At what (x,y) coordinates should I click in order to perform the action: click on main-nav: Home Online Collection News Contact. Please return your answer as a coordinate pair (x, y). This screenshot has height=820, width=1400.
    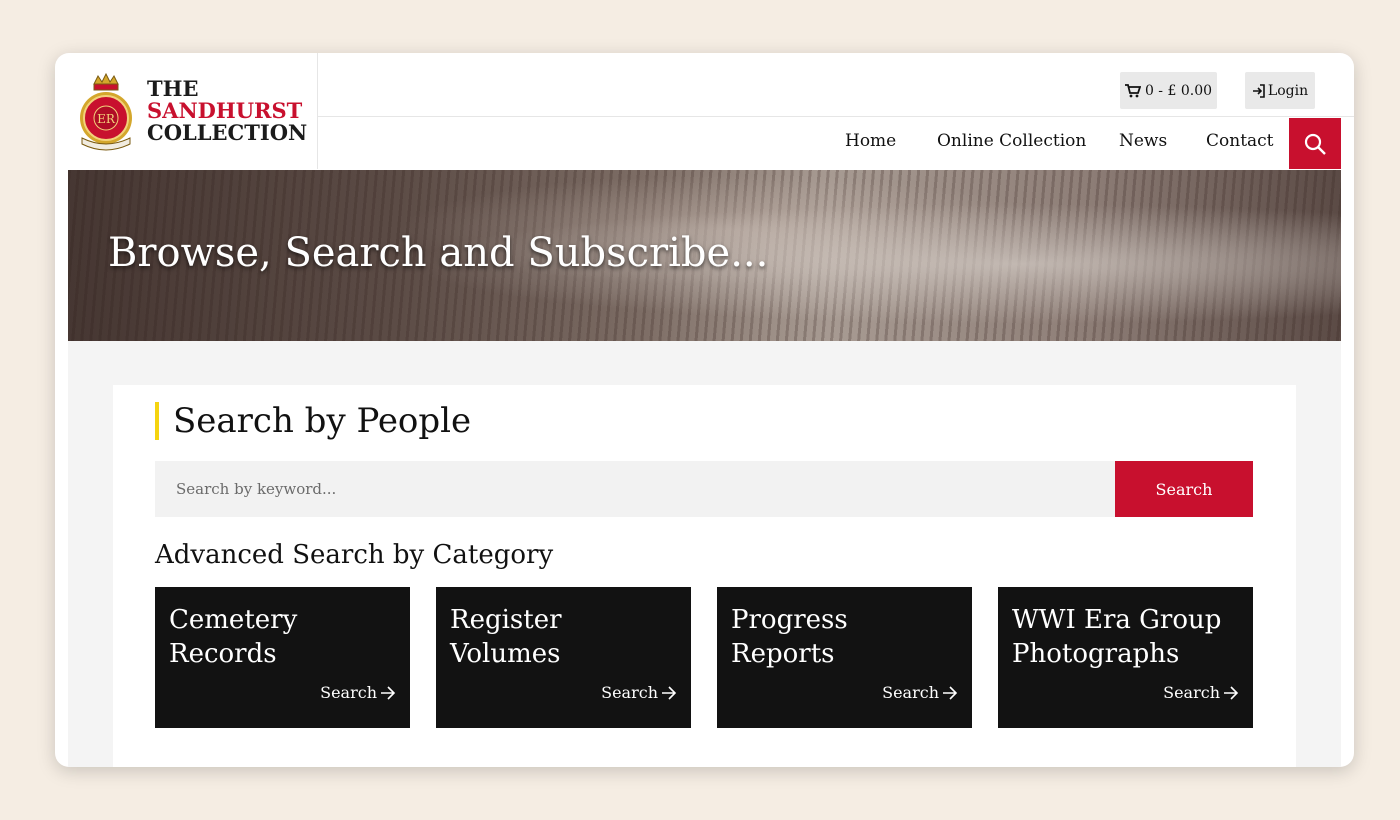
    Looking at the image, I should click on (836, 143).